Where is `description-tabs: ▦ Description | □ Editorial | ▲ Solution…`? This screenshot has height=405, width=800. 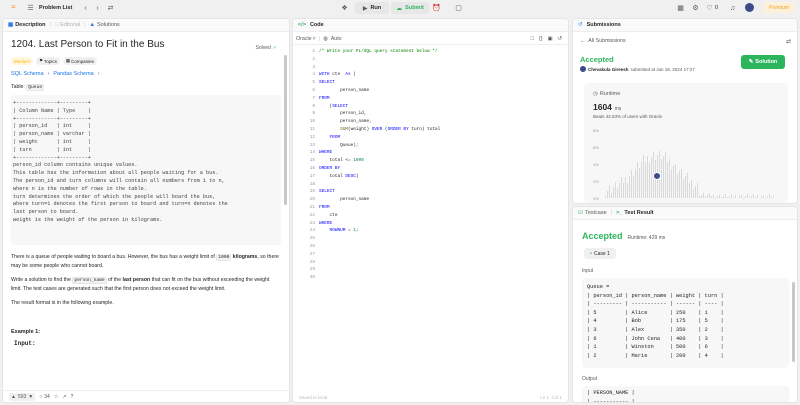
description-tabs: ▦ Description | □ Editorial | ▲ Solution… is located at coordinates (146, 25).